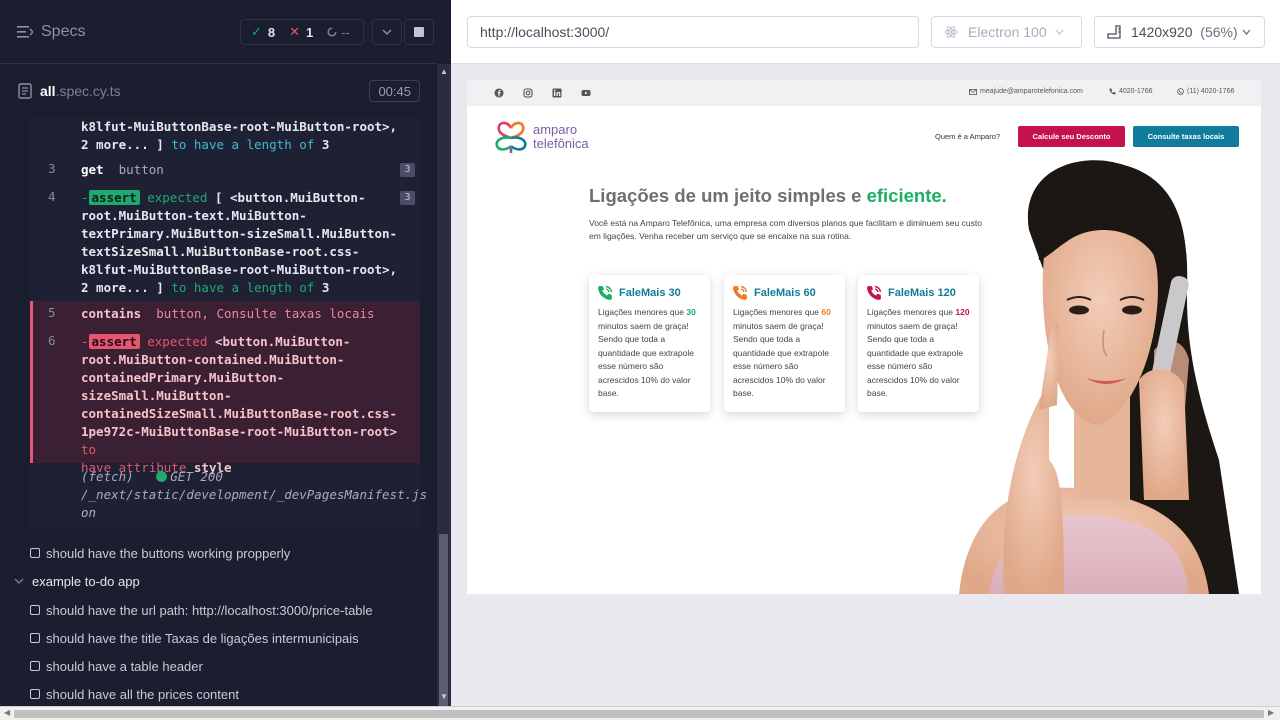 This screenshot has height=720, width=1280. Describe the element at coordinates (295, 31) in the screenshot. I see `x-icon: ✕` at that location.